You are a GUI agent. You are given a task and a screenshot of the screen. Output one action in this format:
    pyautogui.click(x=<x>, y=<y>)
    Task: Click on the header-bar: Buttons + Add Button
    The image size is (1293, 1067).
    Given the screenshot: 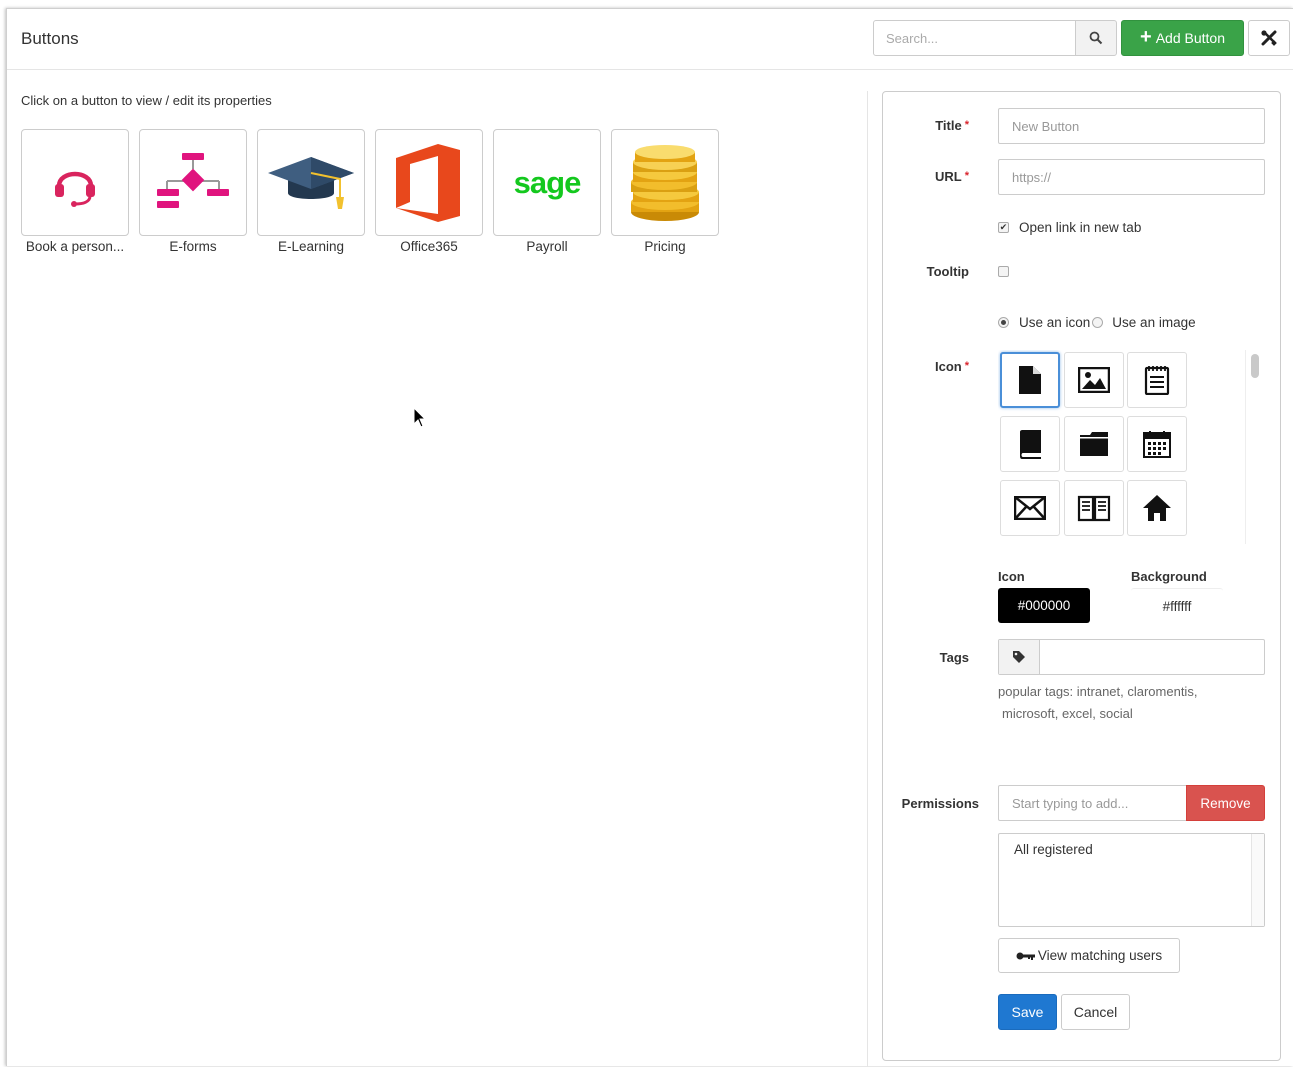 What is the action you would take?
    pyautogui.click(x=650, y=39)
    